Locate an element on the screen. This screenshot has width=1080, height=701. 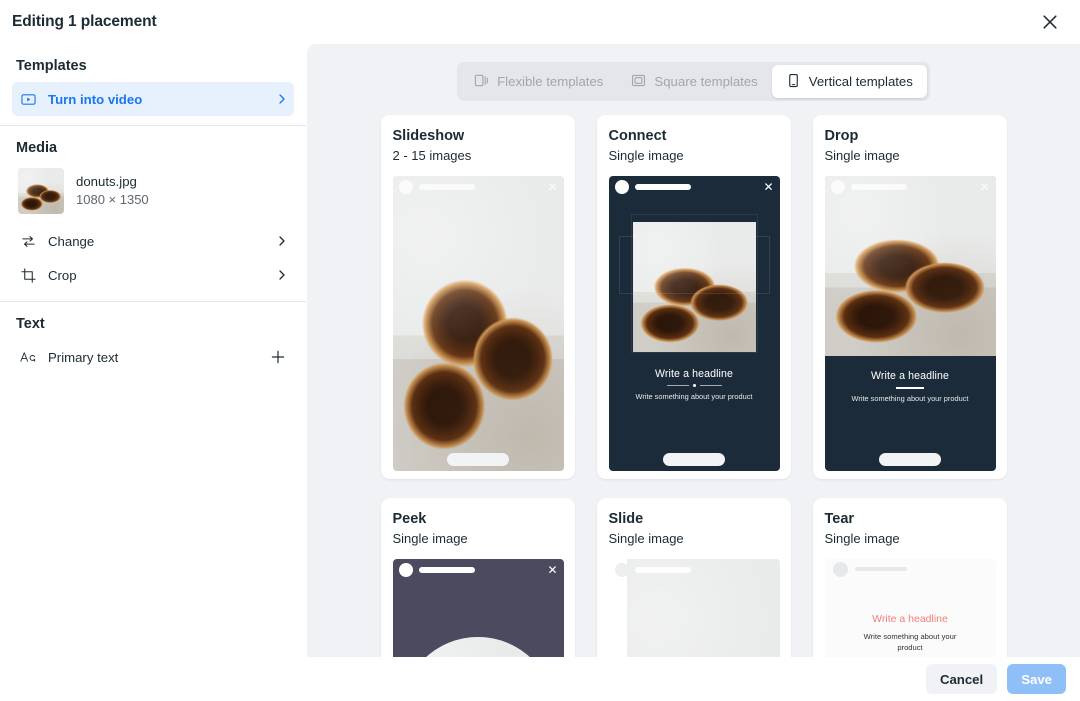
tab-flexible-templates: Flexible templates is located at coordinates (538, 81).